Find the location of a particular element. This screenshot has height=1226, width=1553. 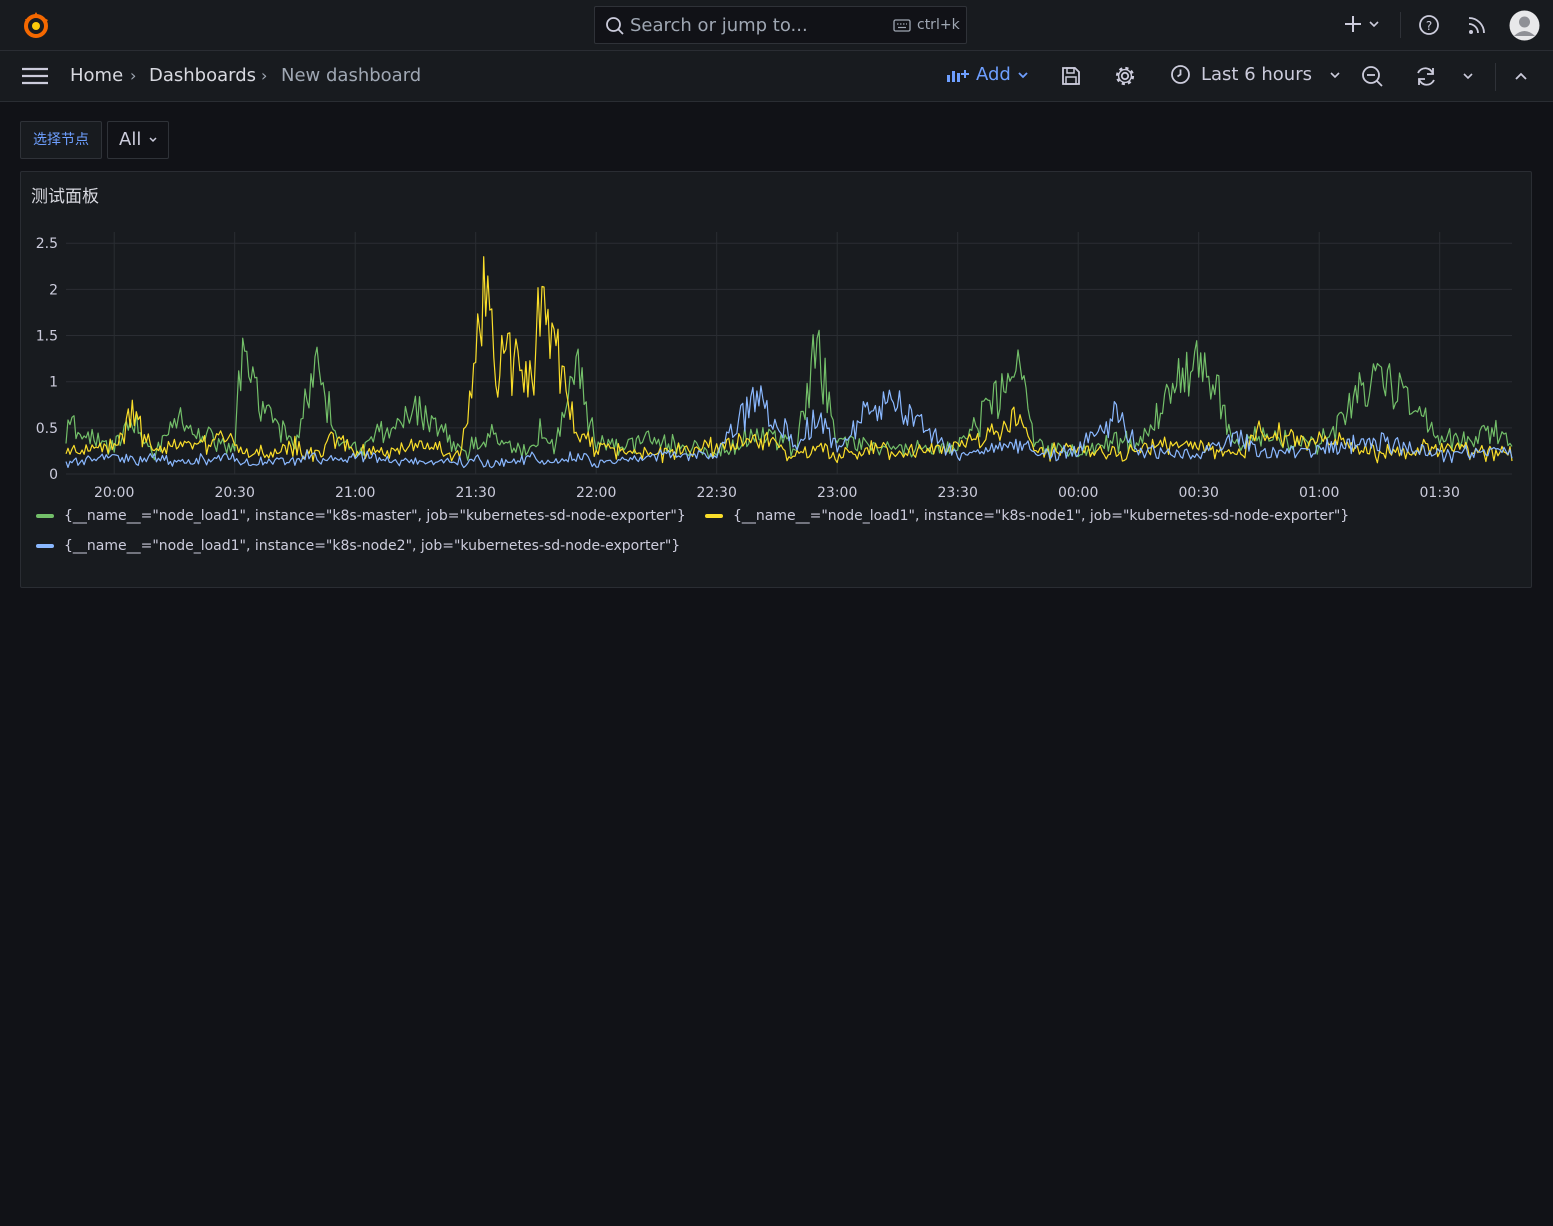

x-tick-label: 22:30 is located at coordinates (717, 493).